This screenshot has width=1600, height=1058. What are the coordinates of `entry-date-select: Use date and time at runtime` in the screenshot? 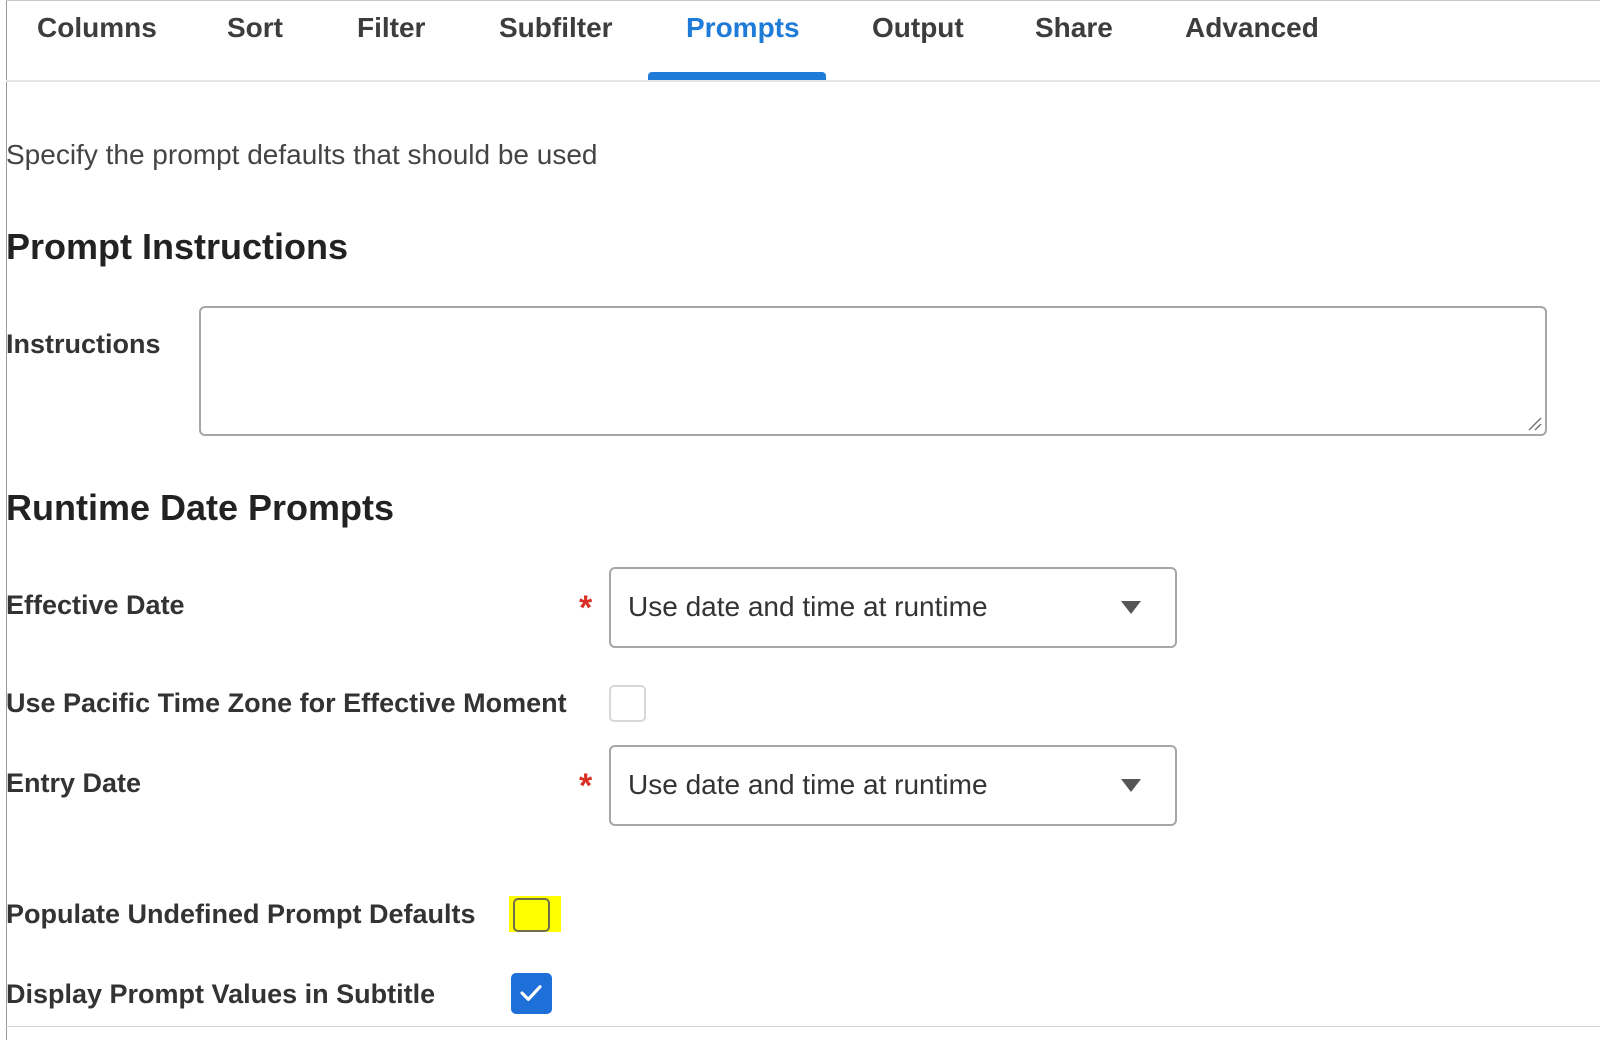 It's located at (893, 785).